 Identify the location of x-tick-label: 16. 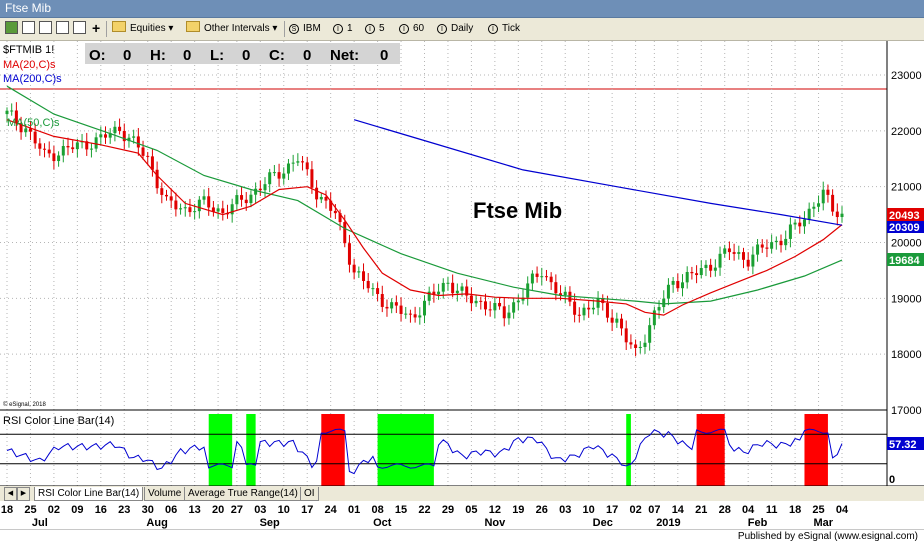
(101, 510).